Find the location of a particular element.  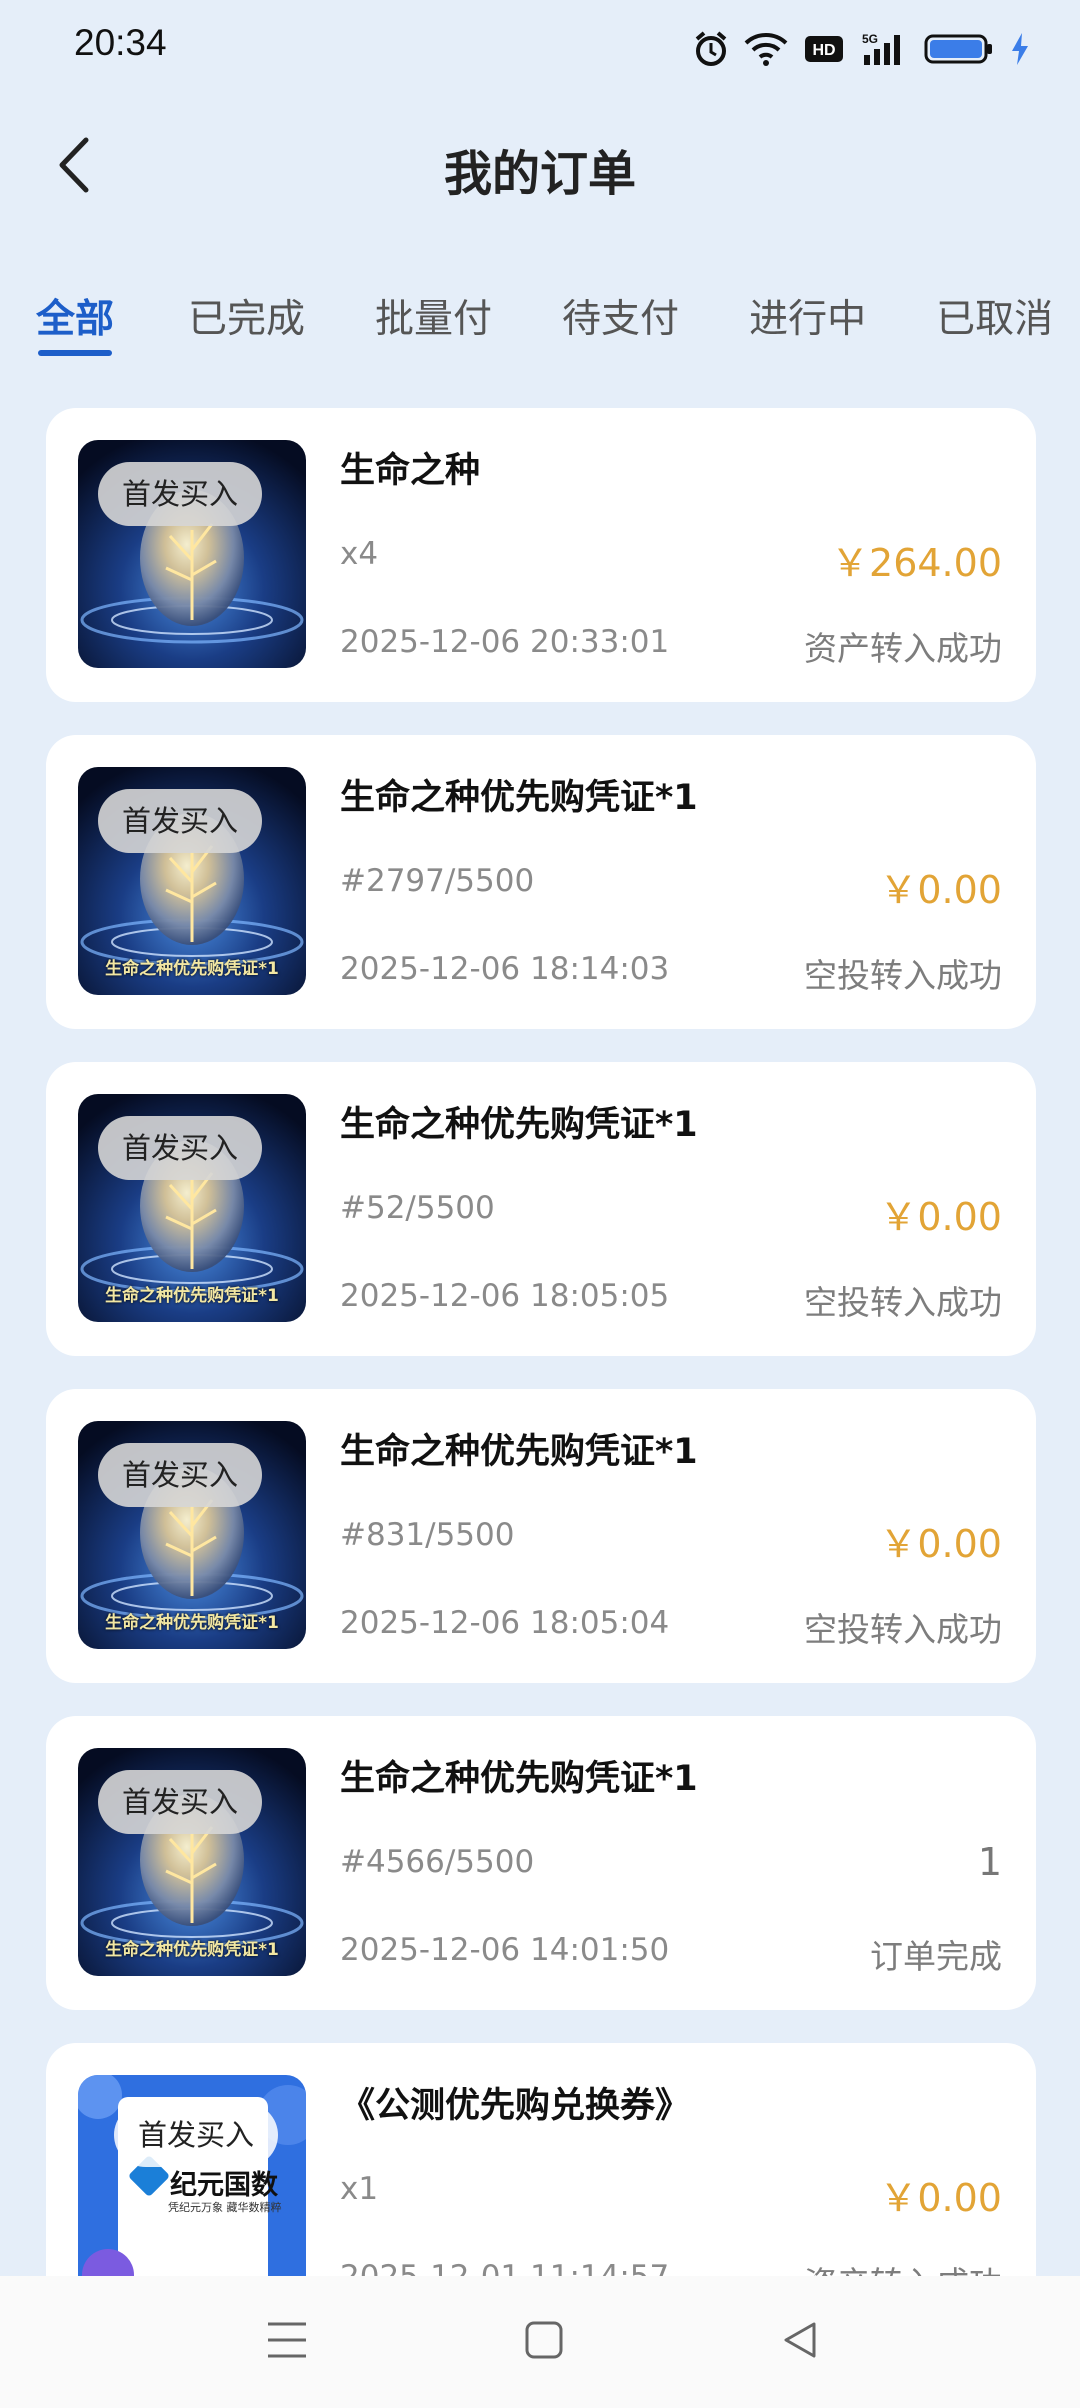

battery-icon is located at coordinates (959, 49).